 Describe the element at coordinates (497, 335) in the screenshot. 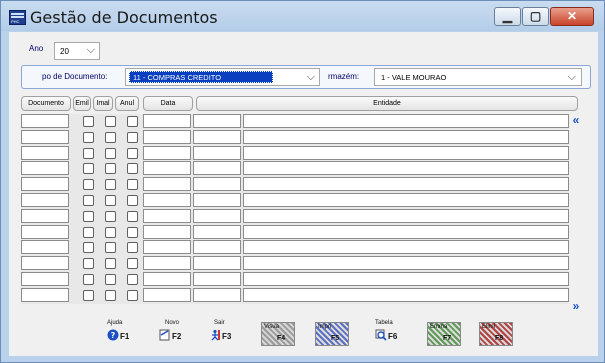

I see `delete-button: Elimi F8` at that location.